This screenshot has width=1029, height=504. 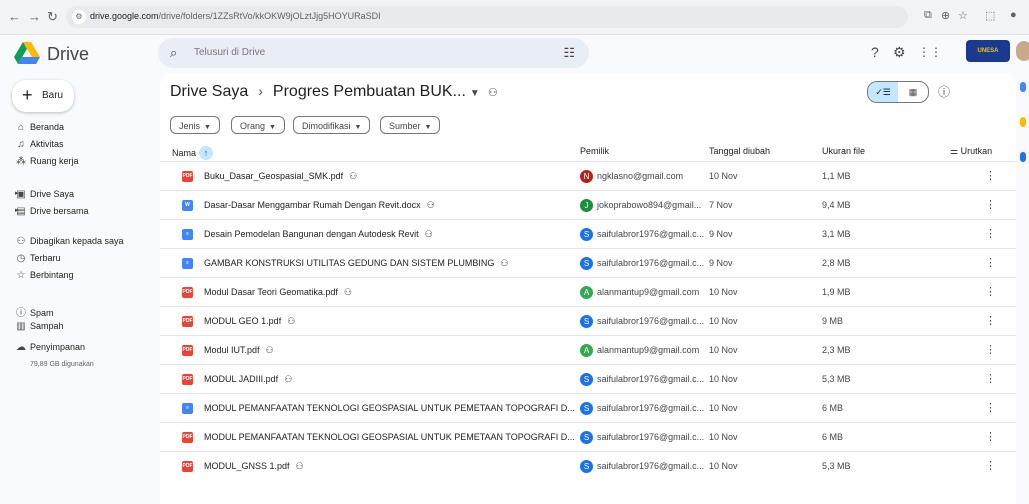 I want to click on sidebar-item-spam: ⓘ Spam, so click(x=33, y=311).